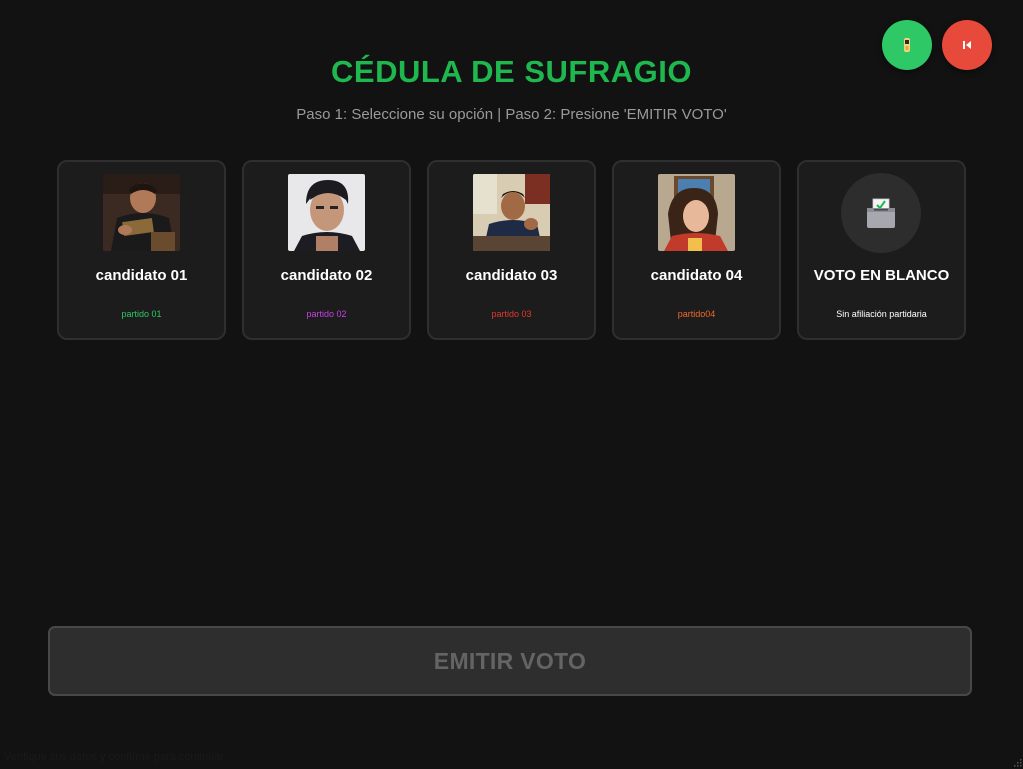 This screenshot has width=1023, height=769. I want to click on candidate-name: candidato 03, so click(511, 275).